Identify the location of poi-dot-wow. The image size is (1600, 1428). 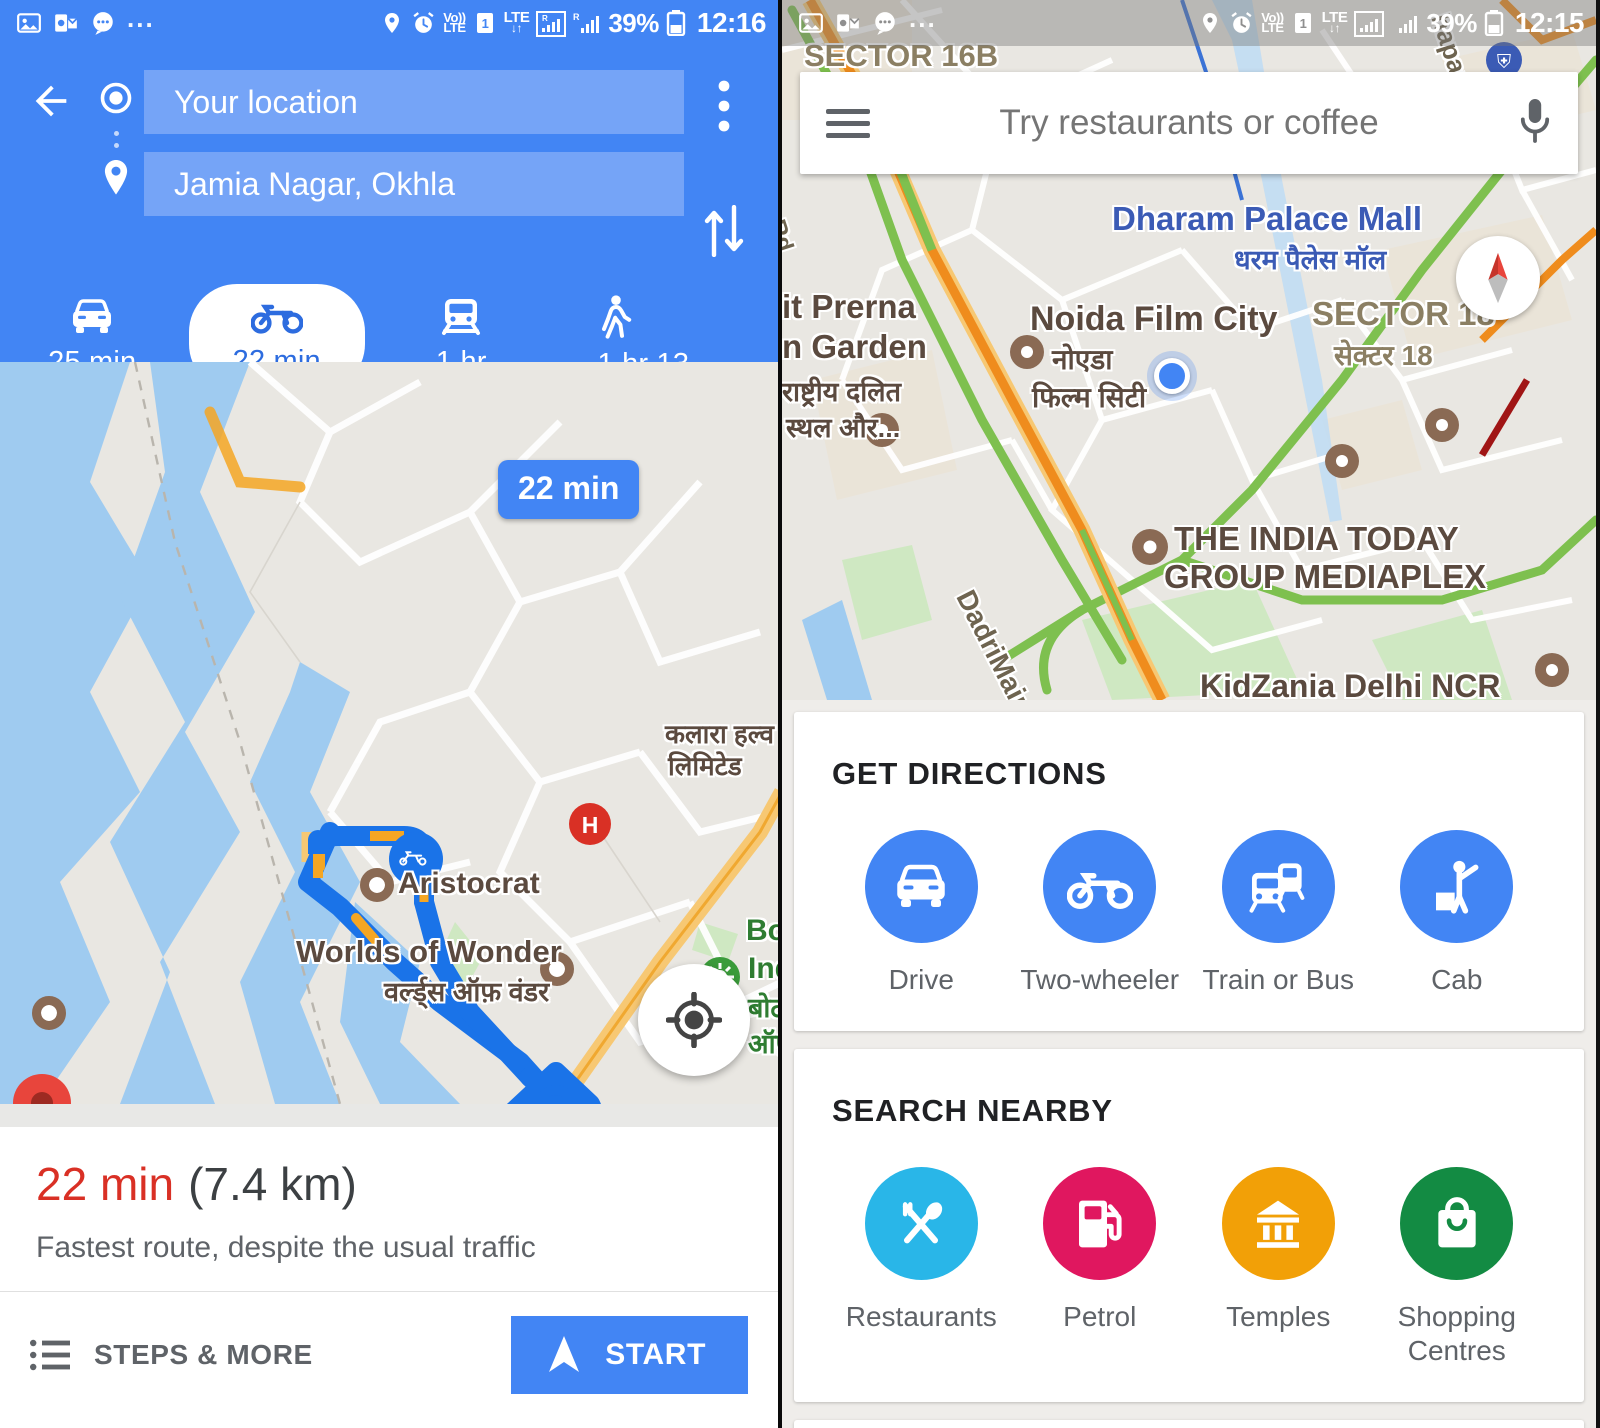
(557, 969).